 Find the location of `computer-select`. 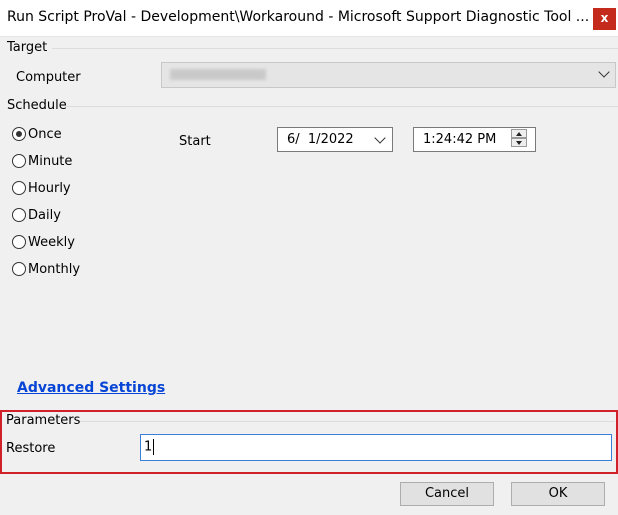

computer-select is located at coordinates (388, 75).